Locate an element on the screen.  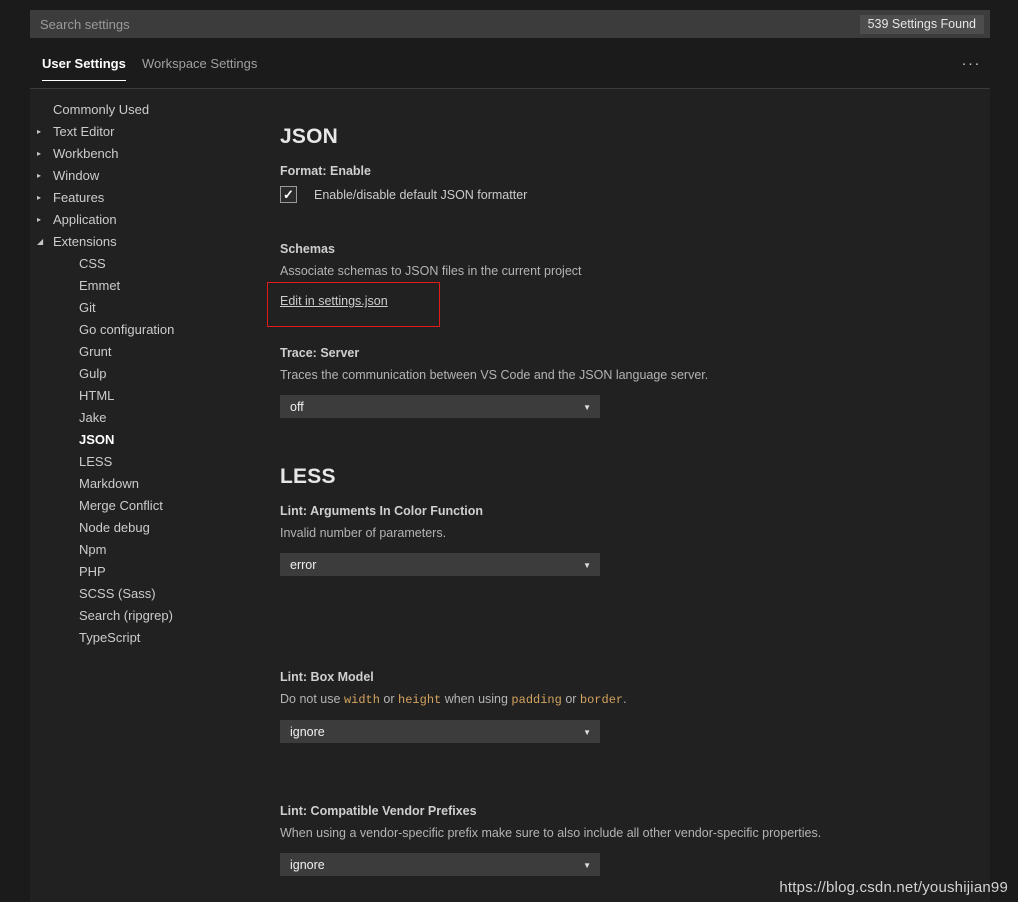
sidebar-item-commonly-used: Commonly Used is located at coordinates (137, 110).